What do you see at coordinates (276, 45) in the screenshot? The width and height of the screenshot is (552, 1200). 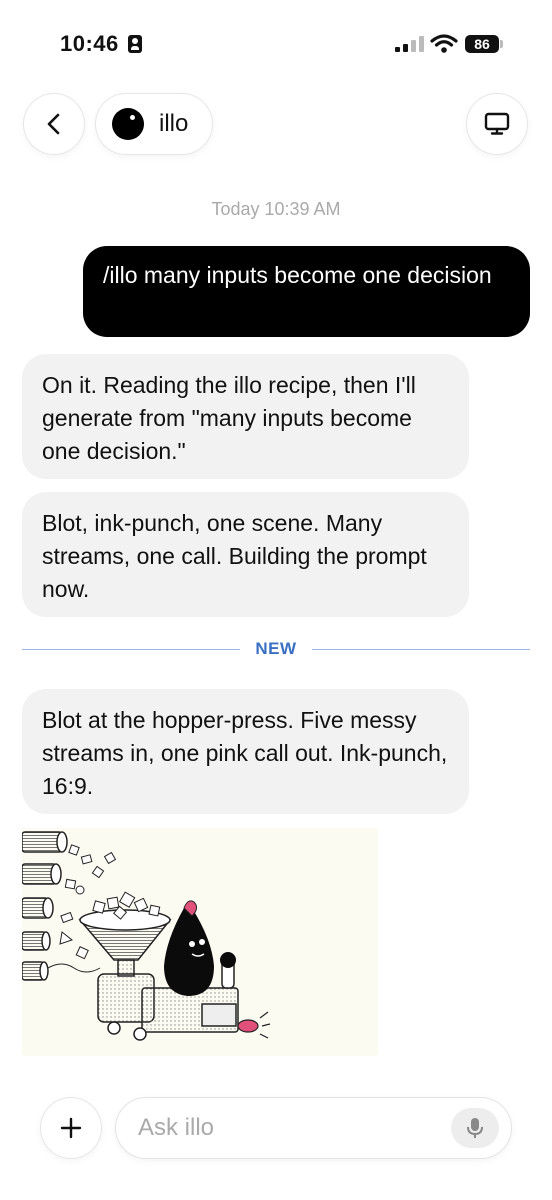 I see `status-bar: 10:46 86` at bounding box center [276, 45].